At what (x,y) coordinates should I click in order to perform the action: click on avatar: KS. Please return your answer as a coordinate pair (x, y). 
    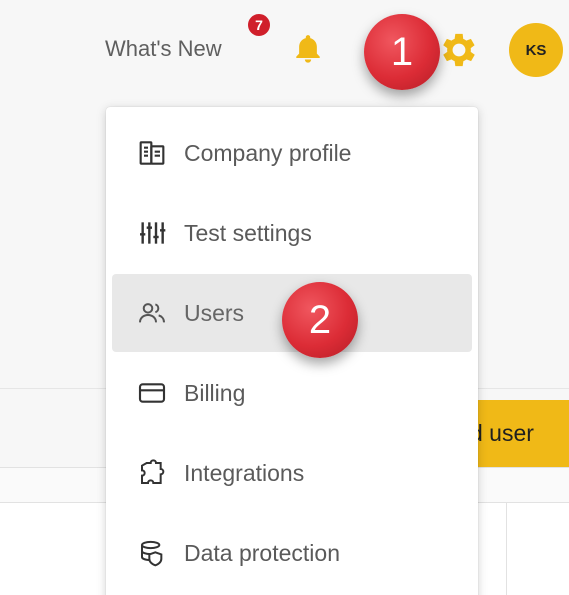
    Looking at the image, I should click on (536, 50).